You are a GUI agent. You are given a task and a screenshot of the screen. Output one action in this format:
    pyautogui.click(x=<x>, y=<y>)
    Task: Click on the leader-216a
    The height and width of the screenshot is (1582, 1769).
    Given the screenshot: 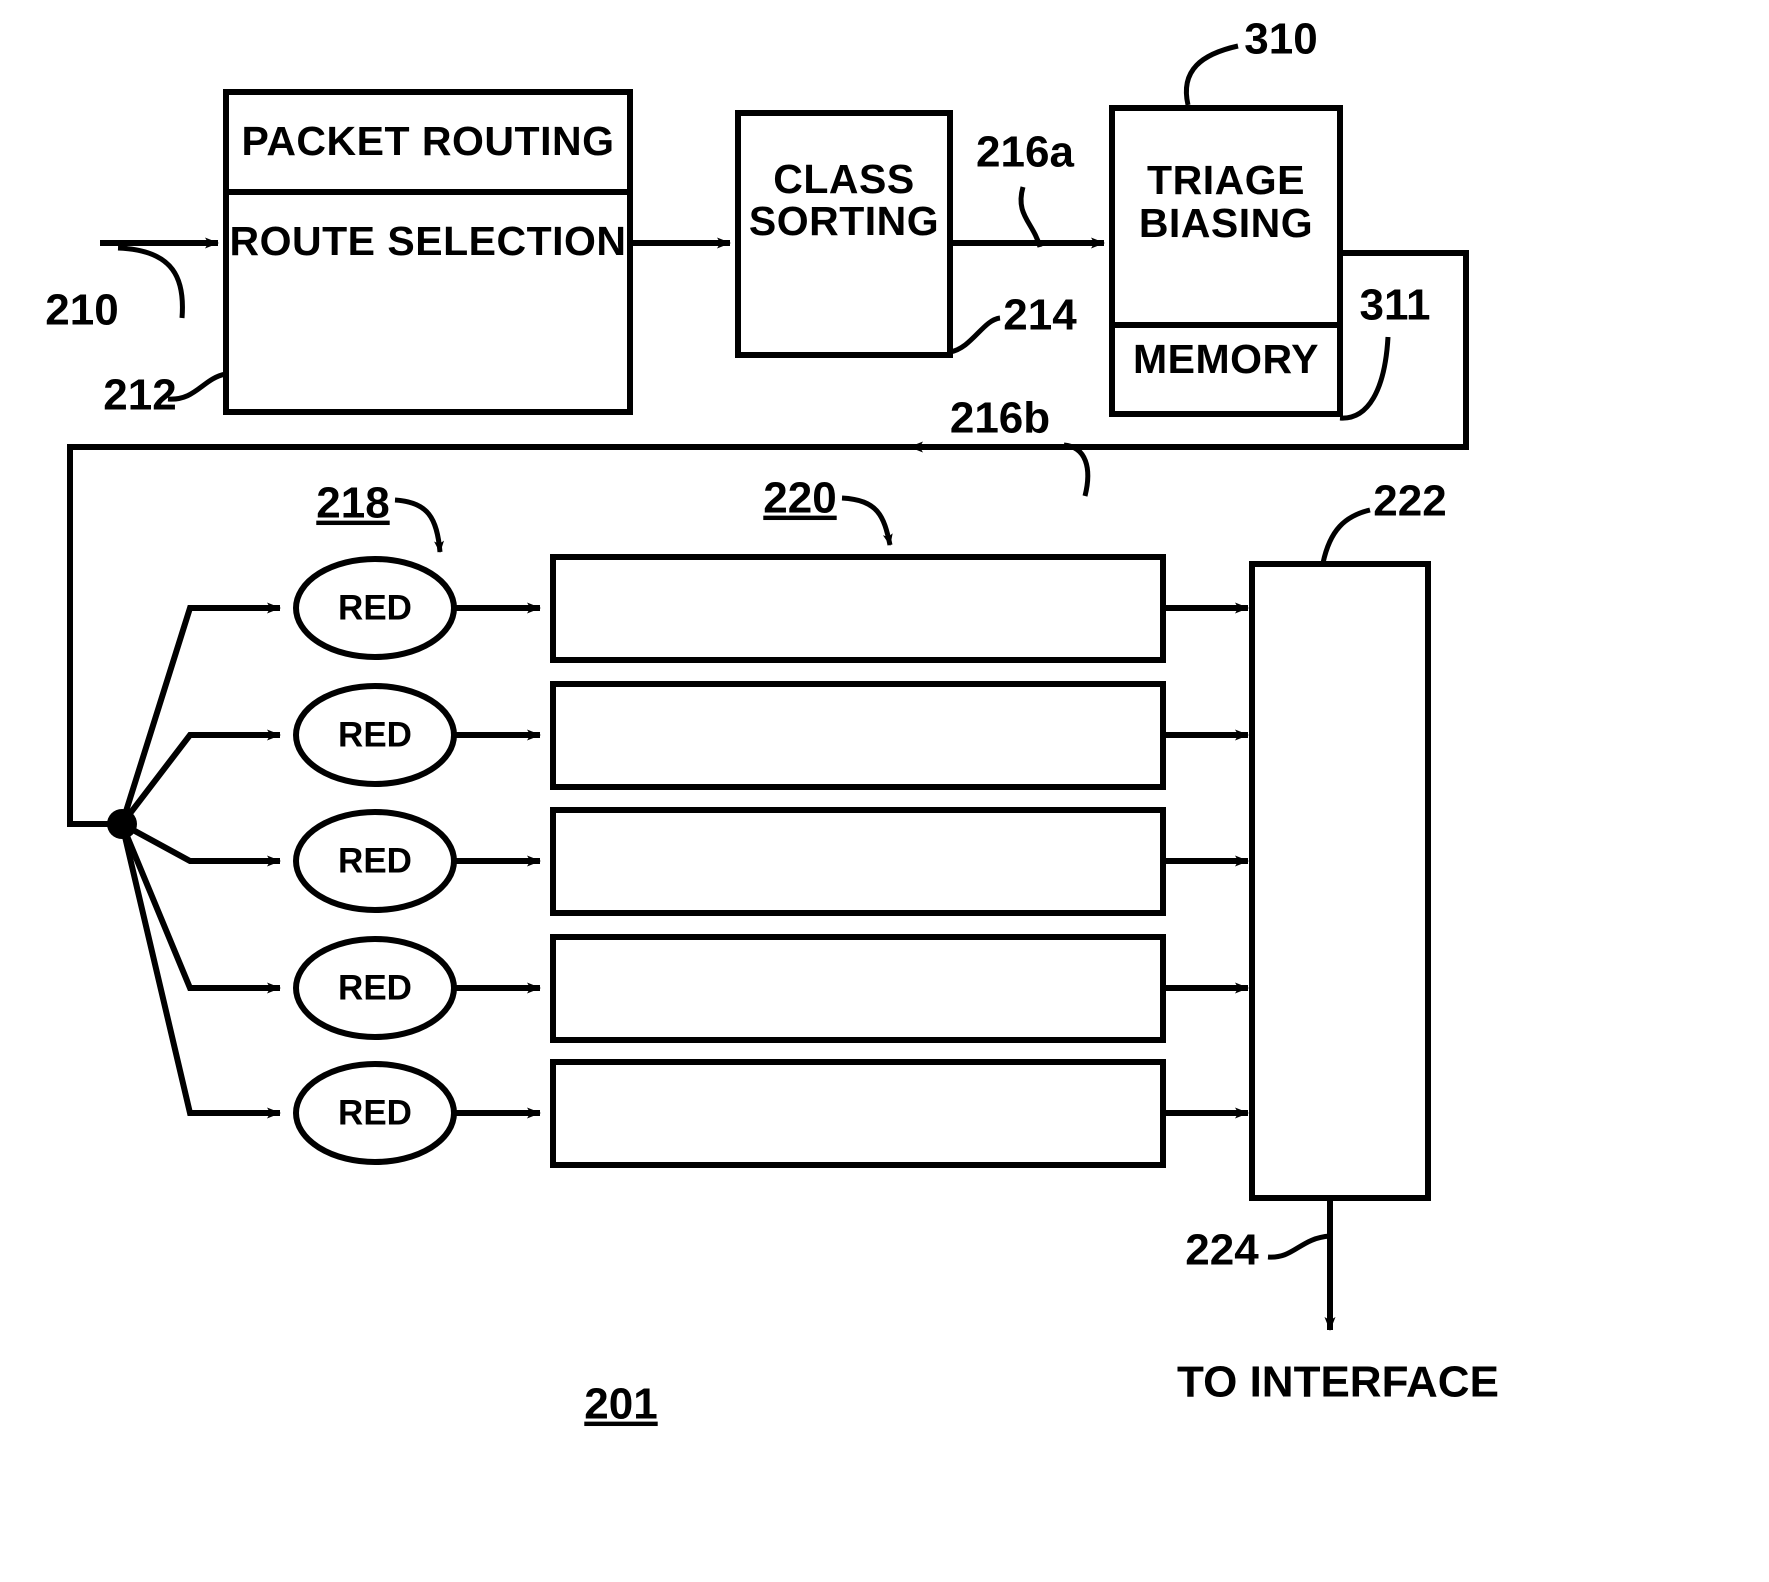 What is the action you would take?
    pyautogui.click(x=1030, y=217)
    